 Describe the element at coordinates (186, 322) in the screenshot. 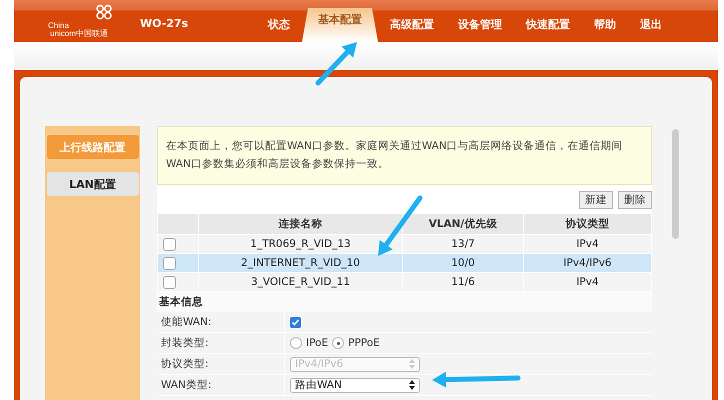

I see `field-label: 使能WAN:` at that location.